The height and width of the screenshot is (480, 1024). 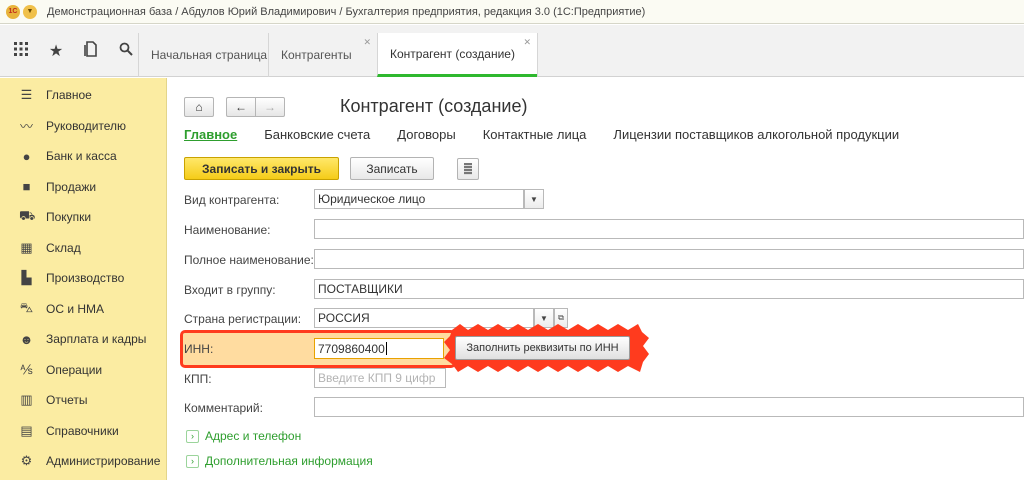 I want to click on sidebar-item-label: Руководителю, so click(x=86, y=125).